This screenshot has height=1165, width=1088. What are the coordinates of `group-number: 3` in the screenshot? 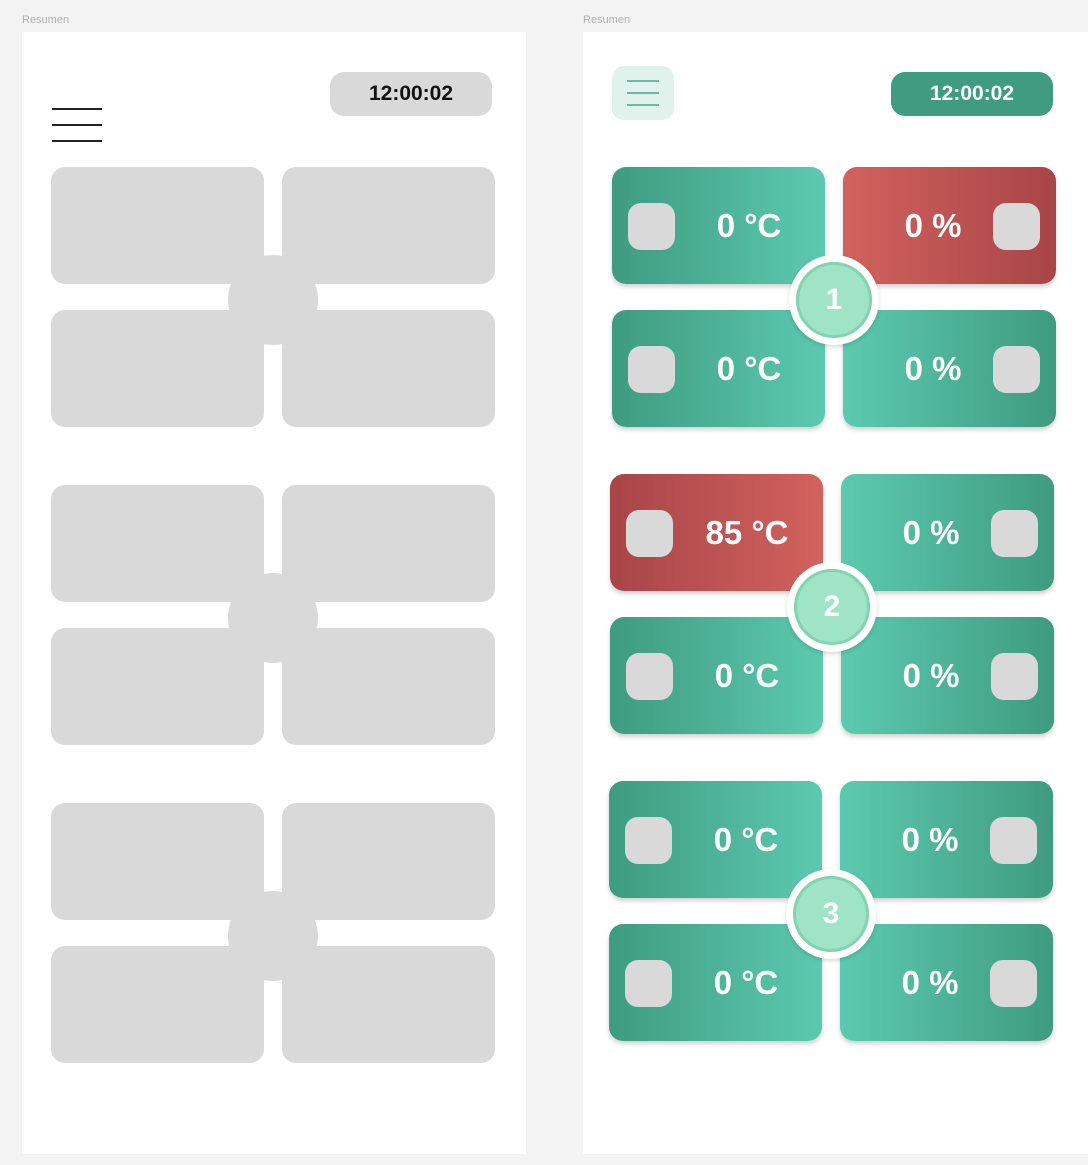 It's located at (831, 914).